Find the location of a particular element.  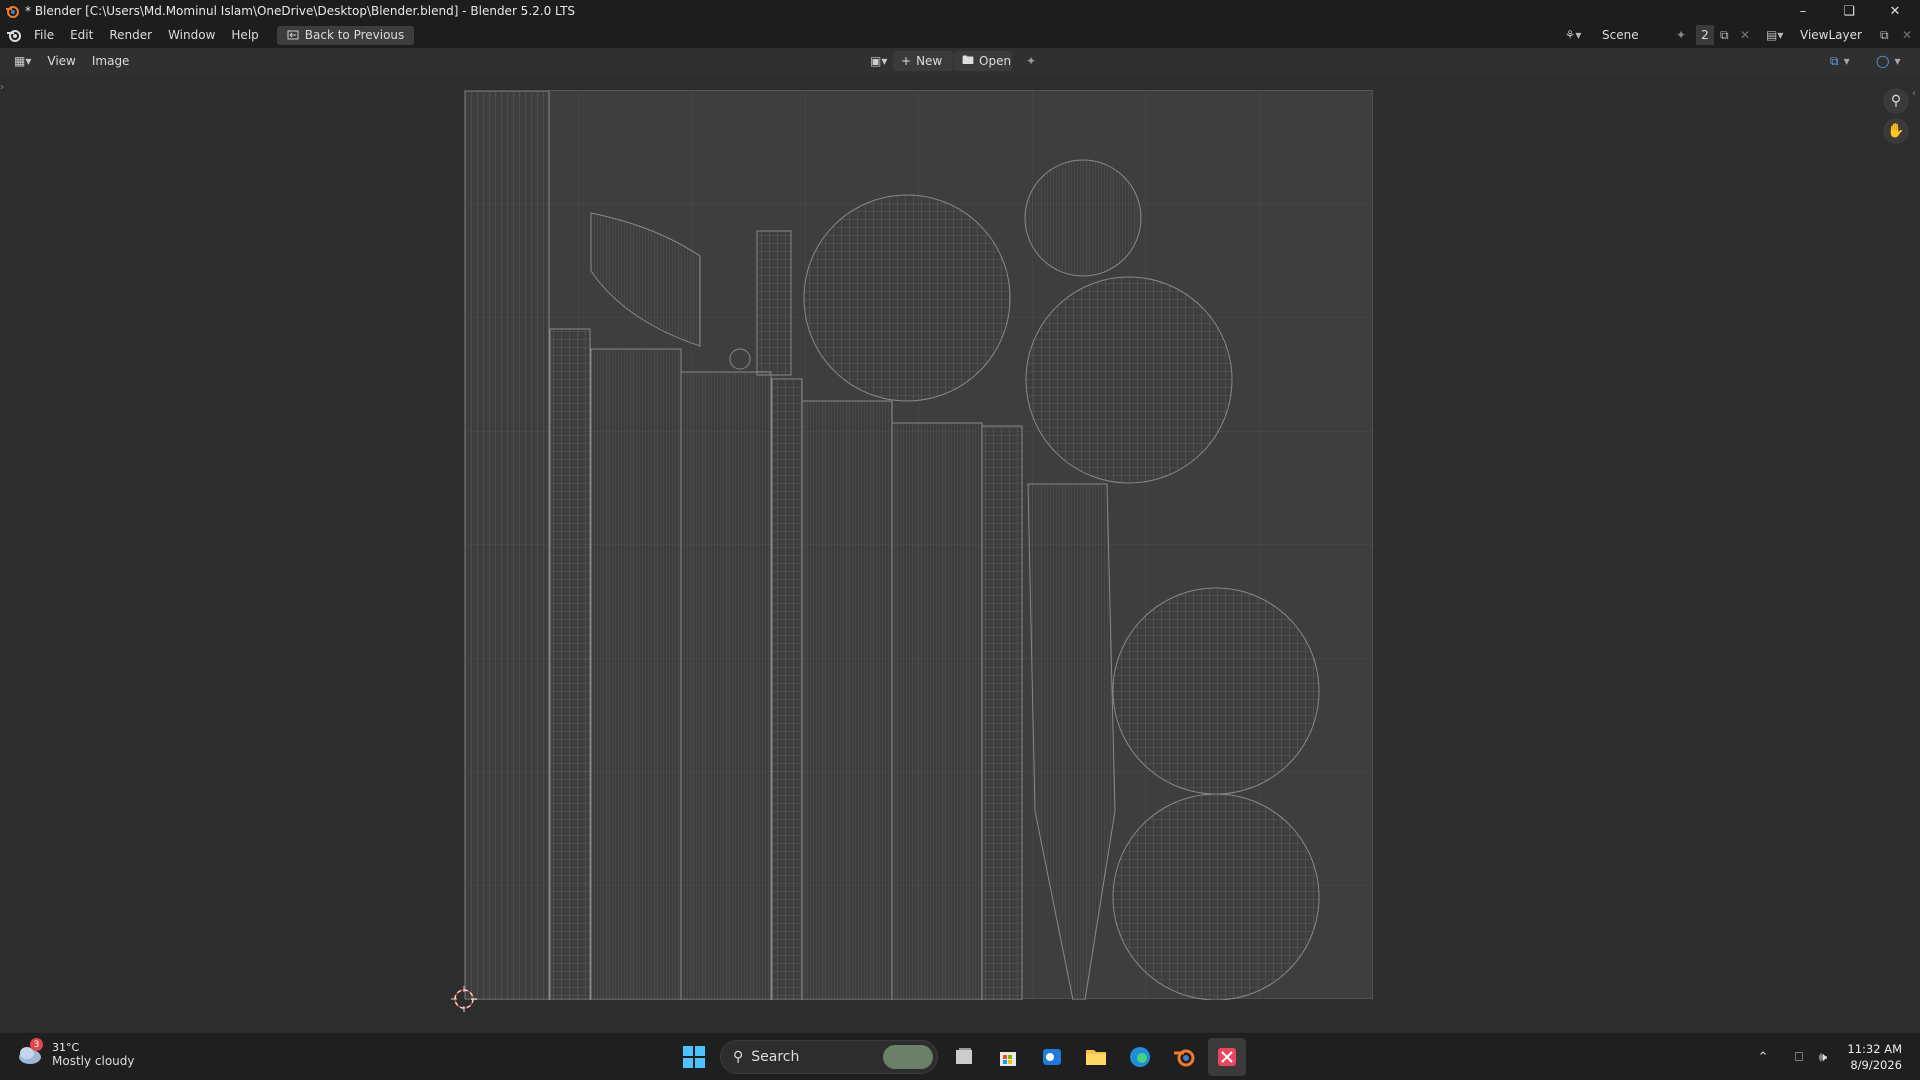

blender-taskbar-icon is located at coordinates (1184, 1057).